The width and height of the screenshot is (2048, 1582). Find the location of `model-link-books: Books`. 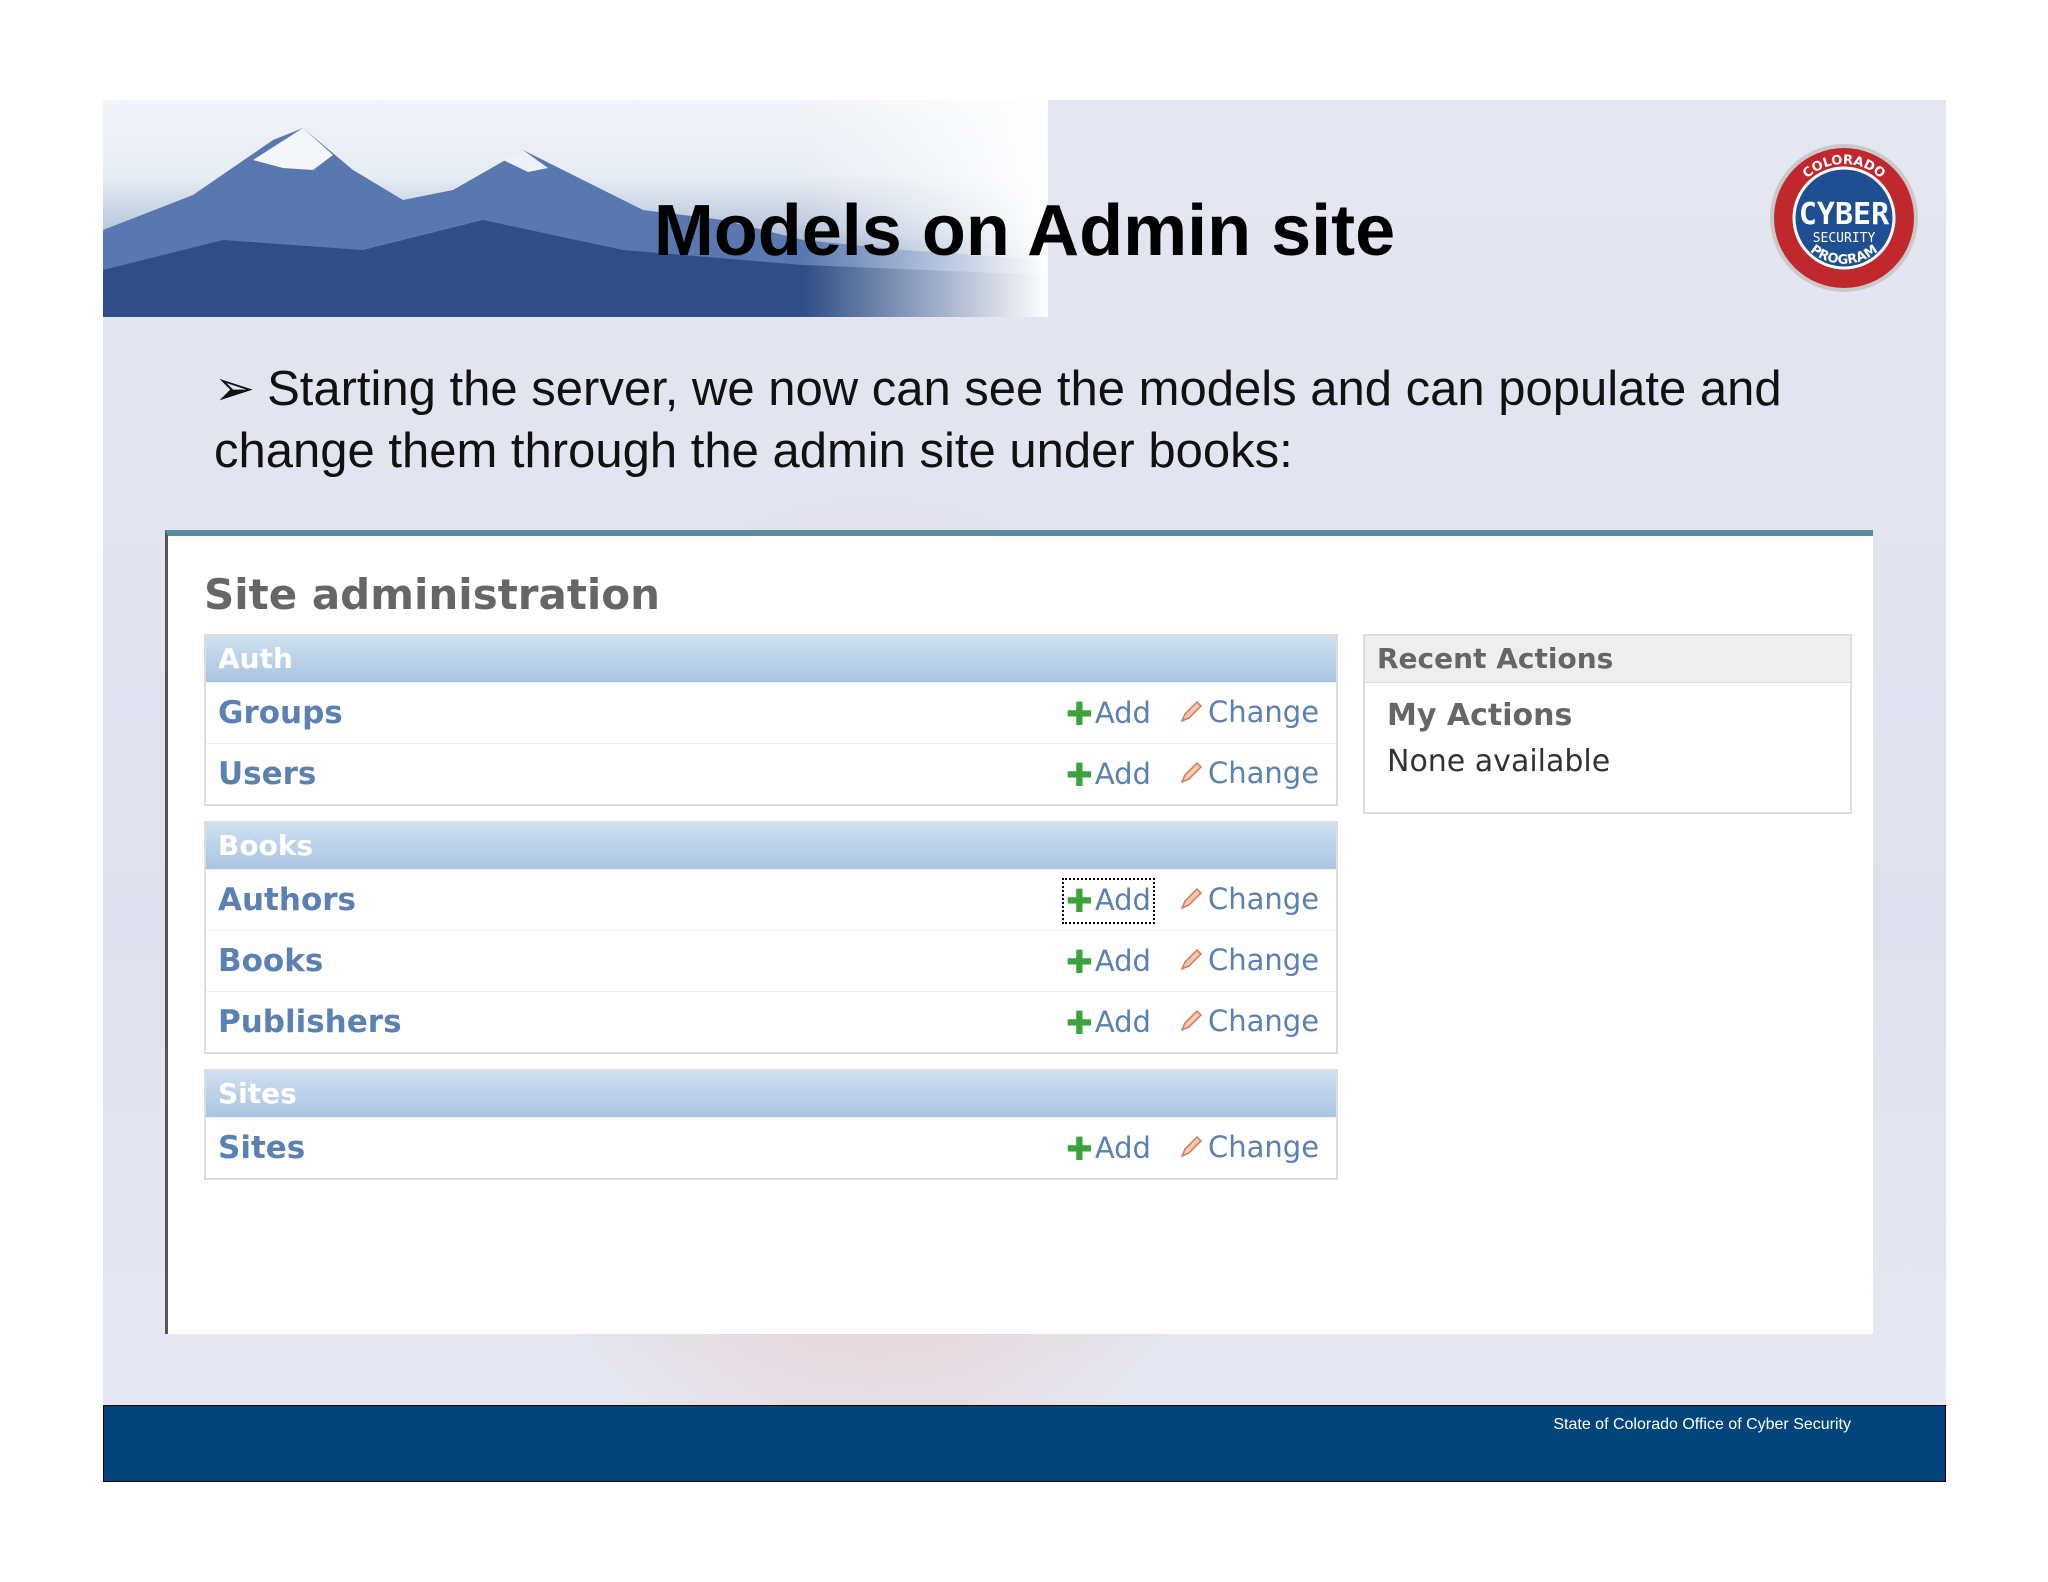

model-link-books: Books is located at coordinates (270, 961).